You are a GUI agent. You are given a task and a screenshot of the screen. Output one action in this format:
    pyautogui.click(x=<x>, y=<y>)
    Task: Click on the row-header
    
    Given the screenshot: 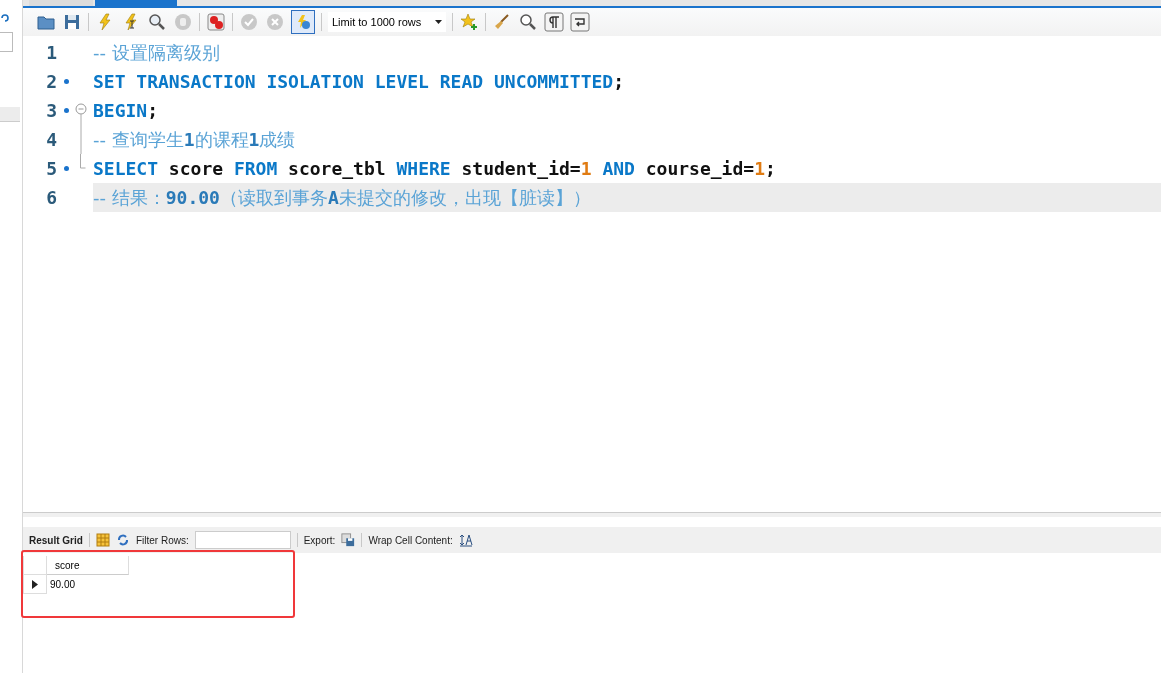 What is the action you would take?
    pyautogui.click(x=35, y=584)
    